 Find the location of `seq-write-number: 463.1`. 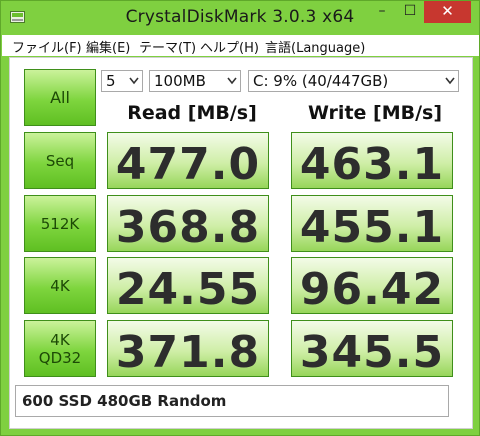

seq-write-number: 463.1 is located at coordinates (372, 164).